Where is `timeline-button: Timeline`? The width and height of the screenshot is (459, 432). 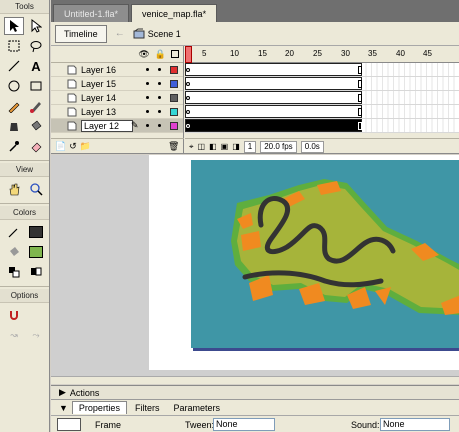
timeline-button: Timeline is located at coordinates (81, 33).